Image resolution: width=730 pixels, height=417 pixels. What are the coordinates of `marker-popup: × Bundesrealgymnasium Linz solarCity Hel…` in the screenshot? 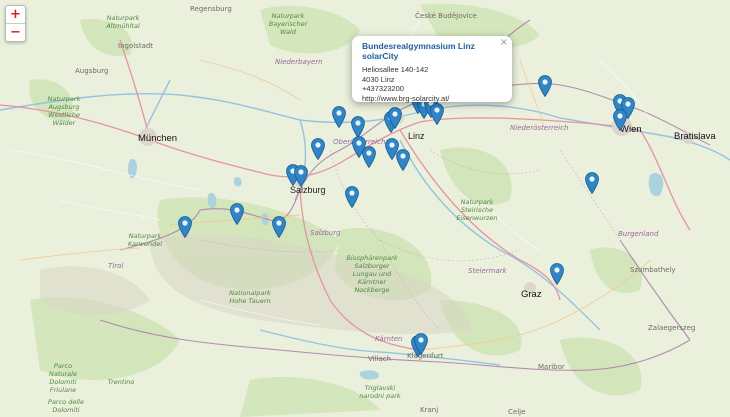 It's located at (432, 70).